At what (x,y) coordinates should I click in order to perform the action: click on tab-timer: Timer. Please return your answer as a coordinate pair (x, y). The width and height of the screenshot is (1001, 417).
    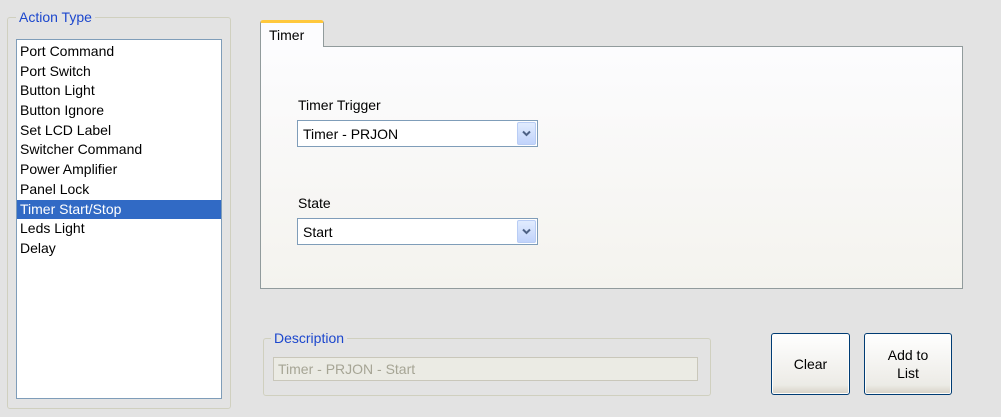
    Looking at the image, I should click on (292, 33).